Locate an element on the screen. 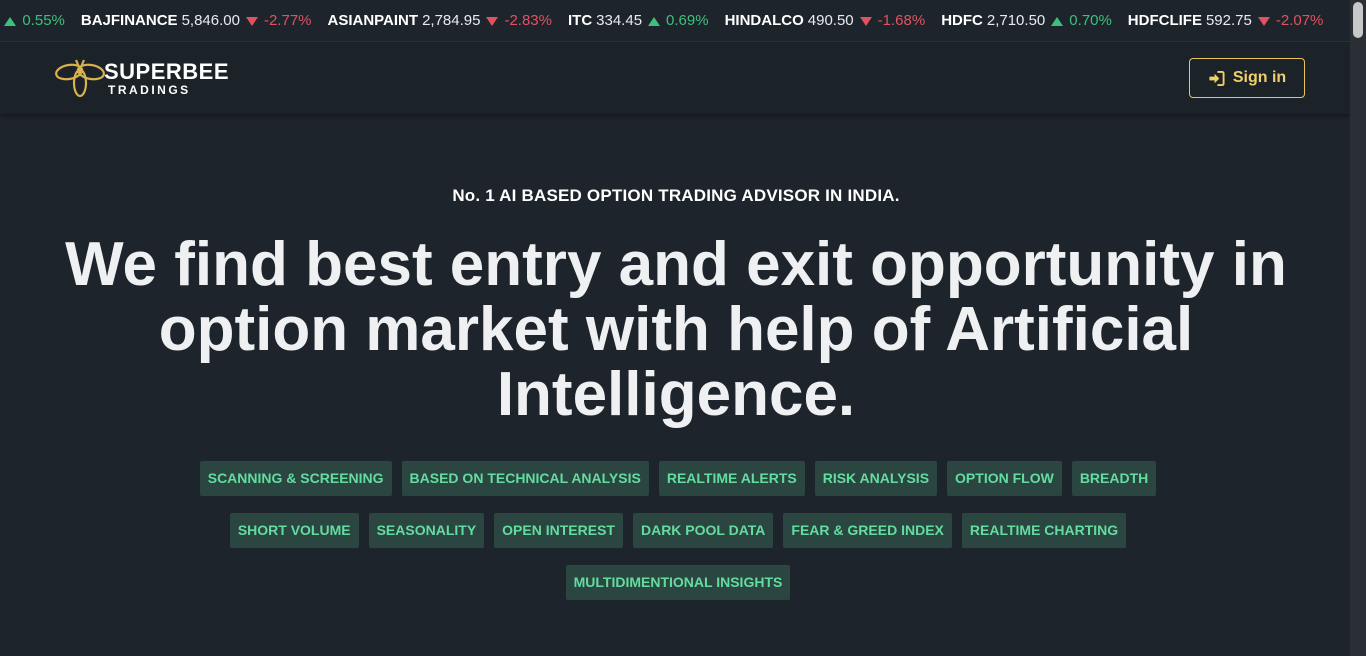 The width and height of the screenshot is (1366, 656). ticker-symbol: HDFCLIFE is located at coordinates (1164, 20).